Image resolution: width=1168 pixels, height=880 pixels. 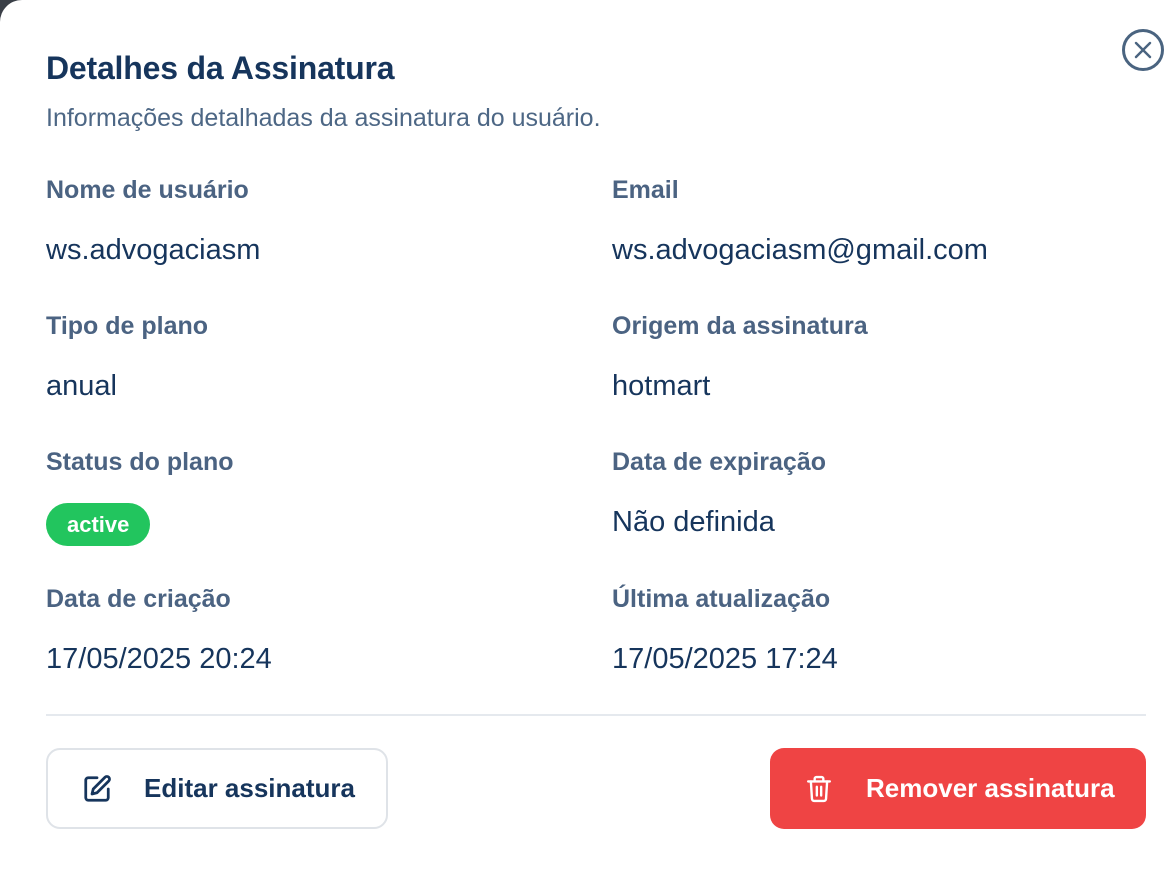 I want to click on last-update-label: Última atualização, so click(x=721, y=599).